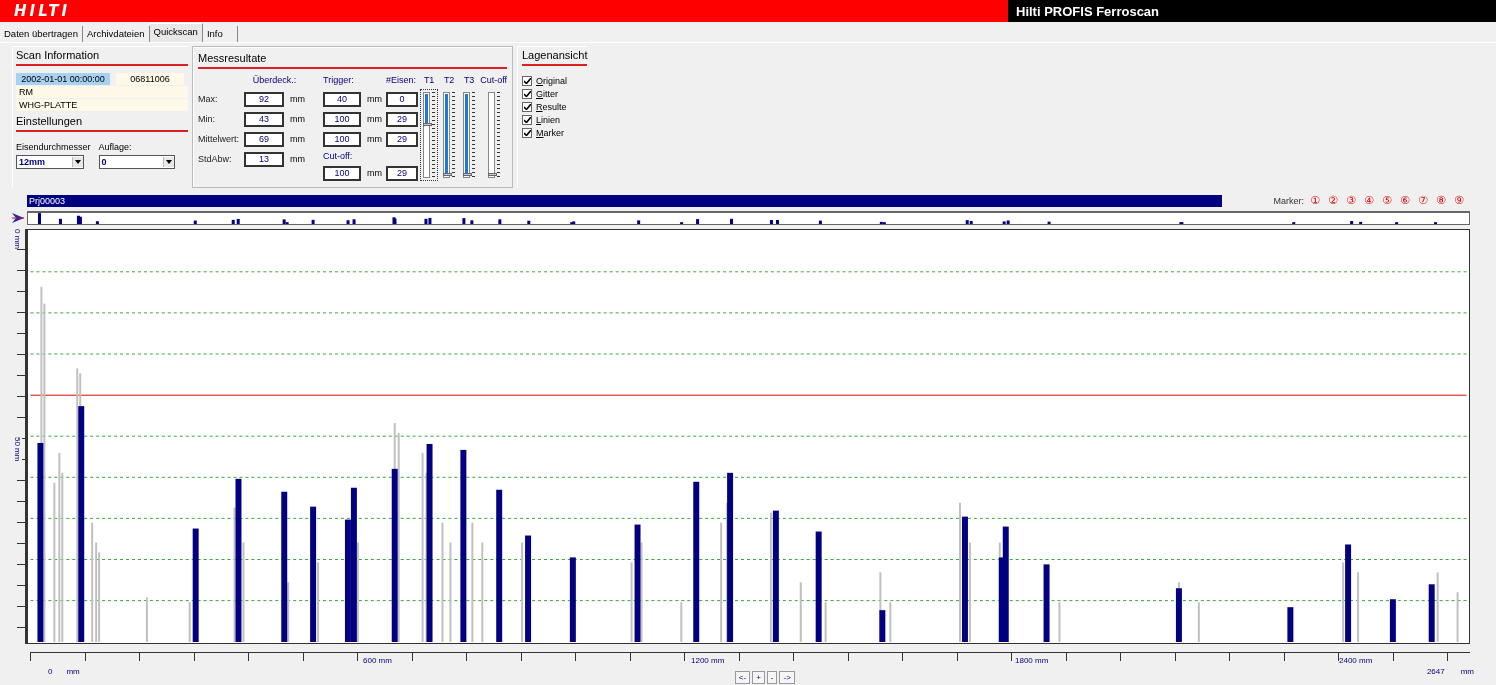 This screenshot has width=1496, height=685. What do you see at coordinates (429, 81) in the screenshot?
I see `slider-label: T1` at bounding box center [429, 81].